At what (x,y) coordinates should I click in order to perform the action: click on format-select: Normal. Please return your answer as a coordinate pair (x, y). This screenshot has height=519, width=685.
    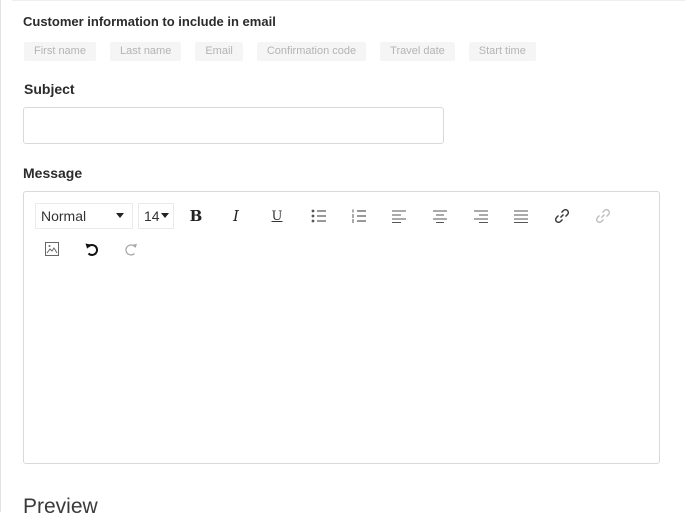
    Looking at the image, I should click on (84, 216).